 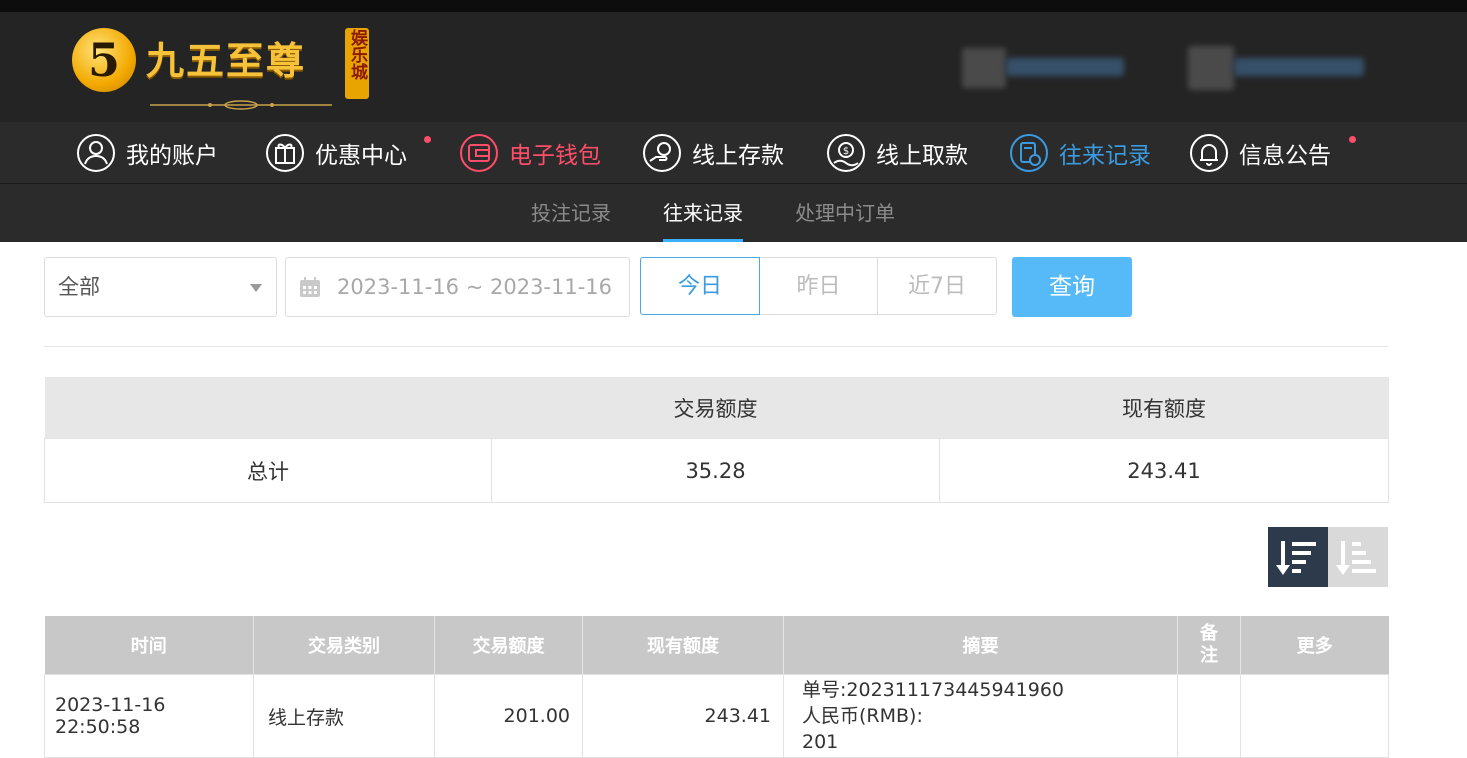 I want to click on quick-filter-today: 今日, so click(x=700, y=286).